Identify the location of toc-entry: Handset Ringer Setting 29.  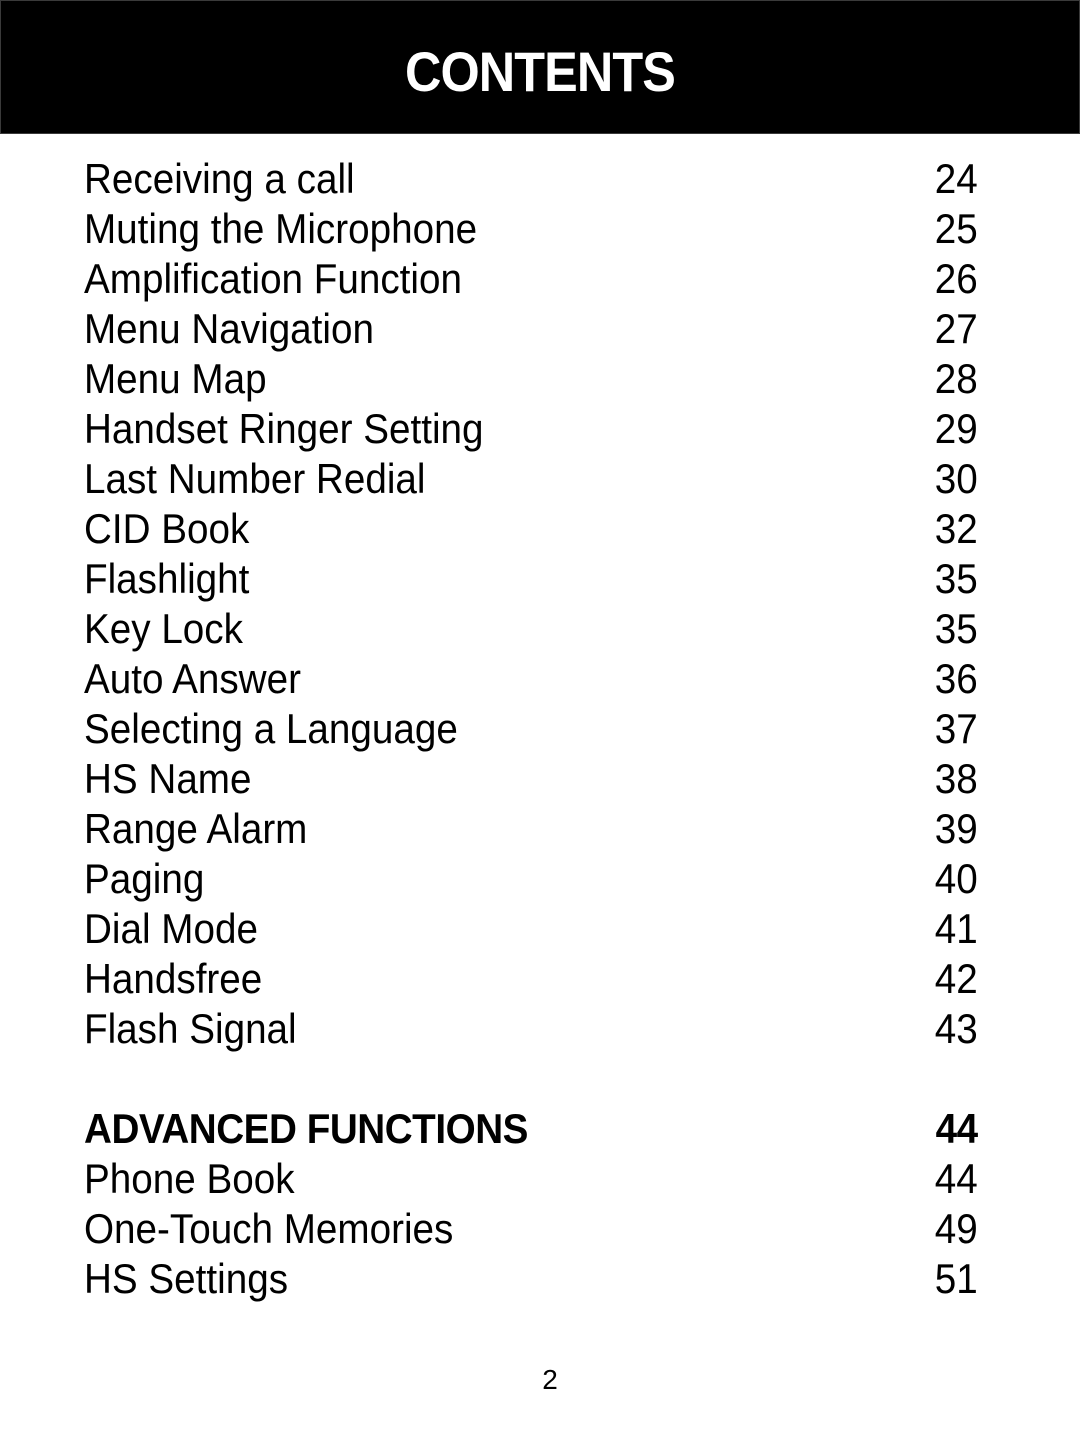
(531, 429).